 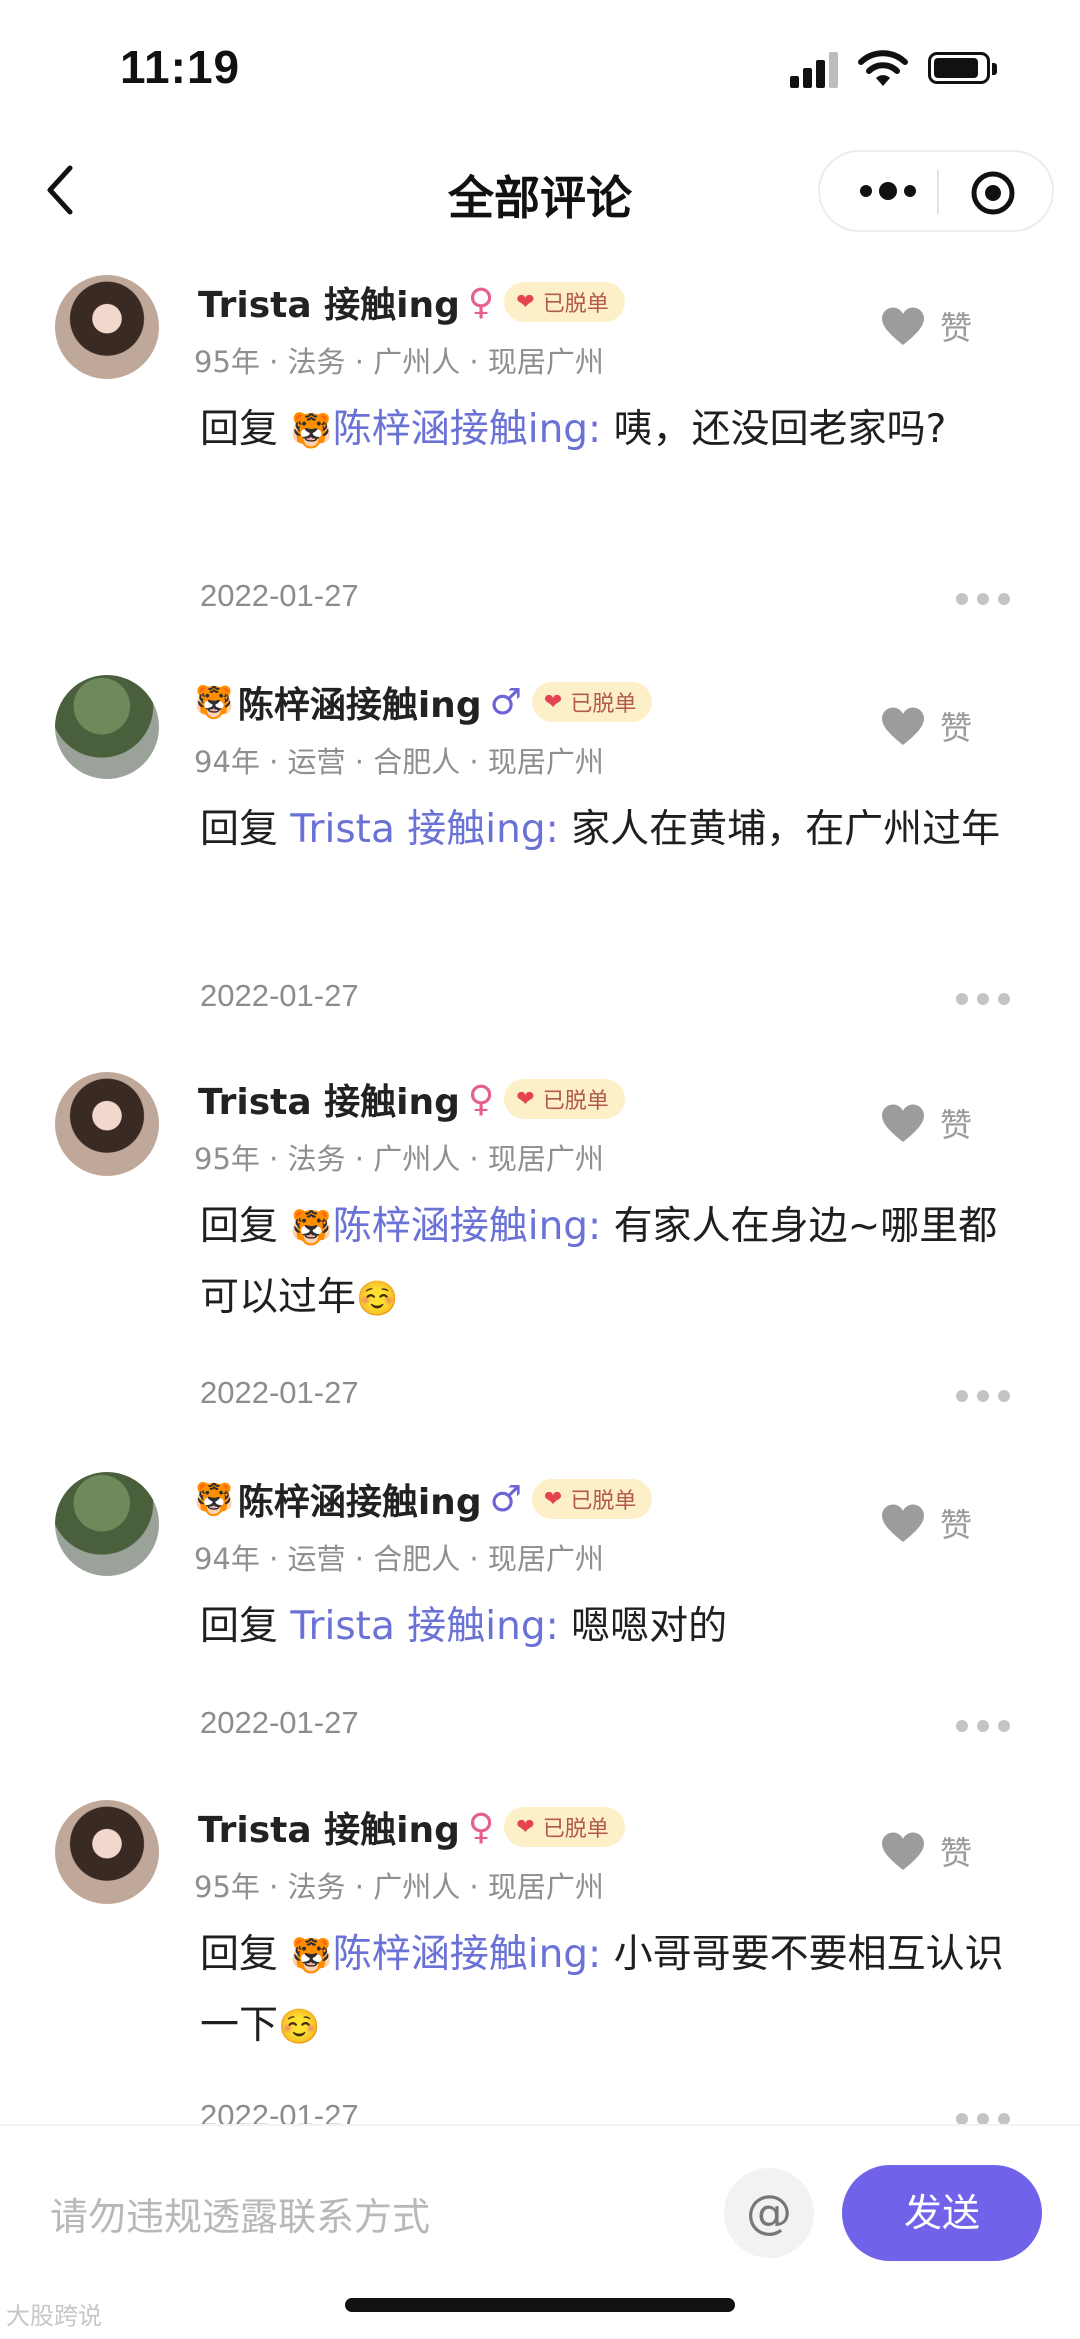 What do you see at coordinates (993, 193) in the screenshot?
I see `close-mini-program-icon` at bounding box center [993, 193].